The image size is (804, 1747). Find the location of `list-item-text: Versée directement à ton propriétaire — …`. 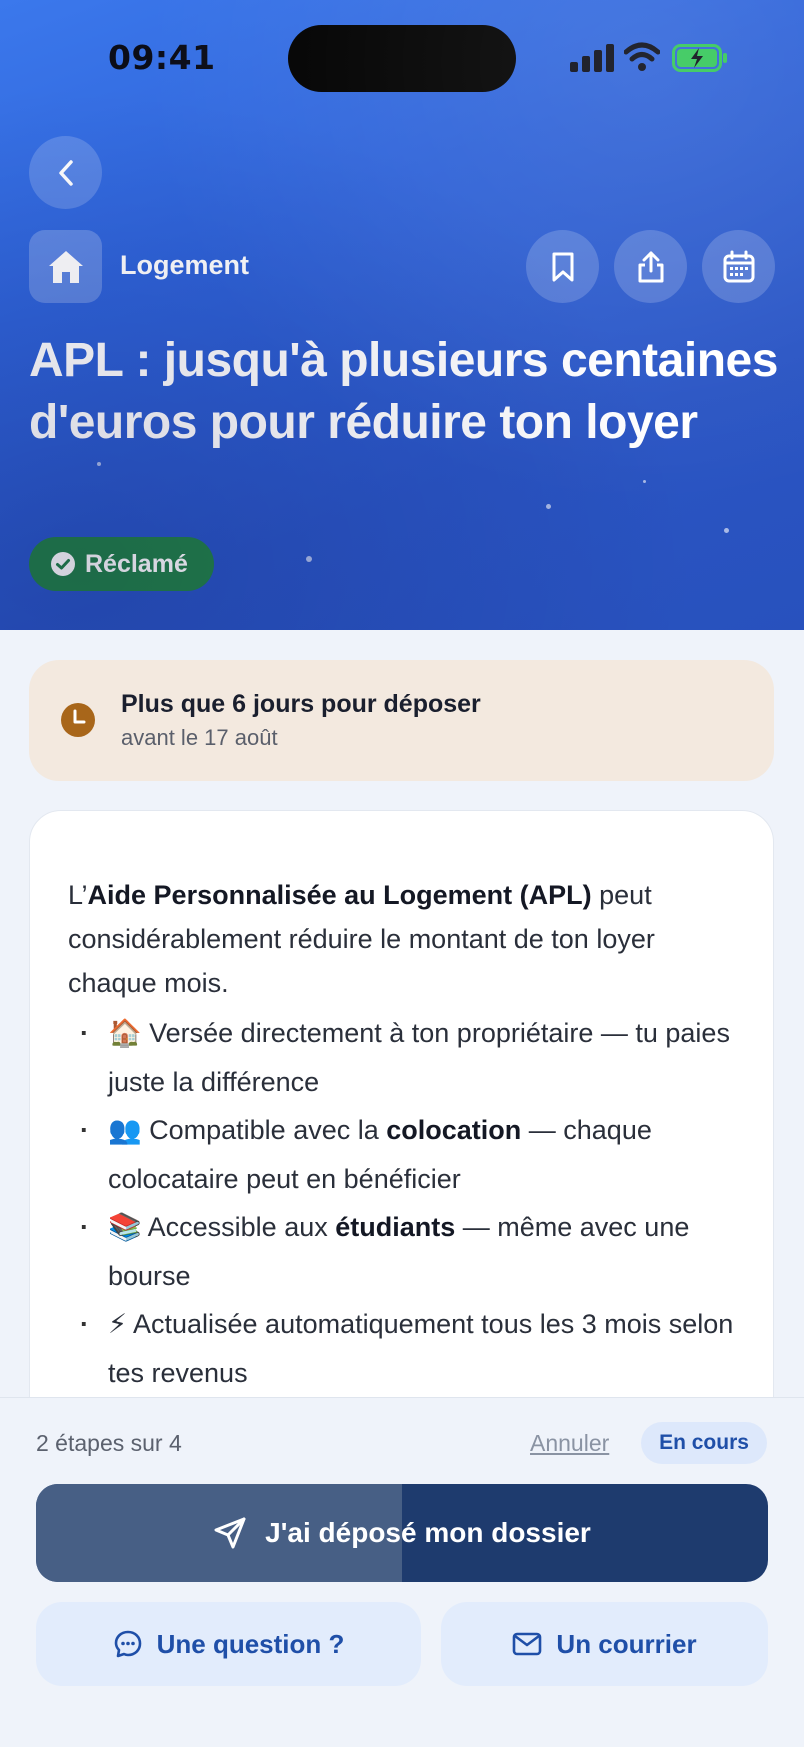

list-item-text: Versée directement à ton propriétaire — … is located at coordinates (419, 1057).